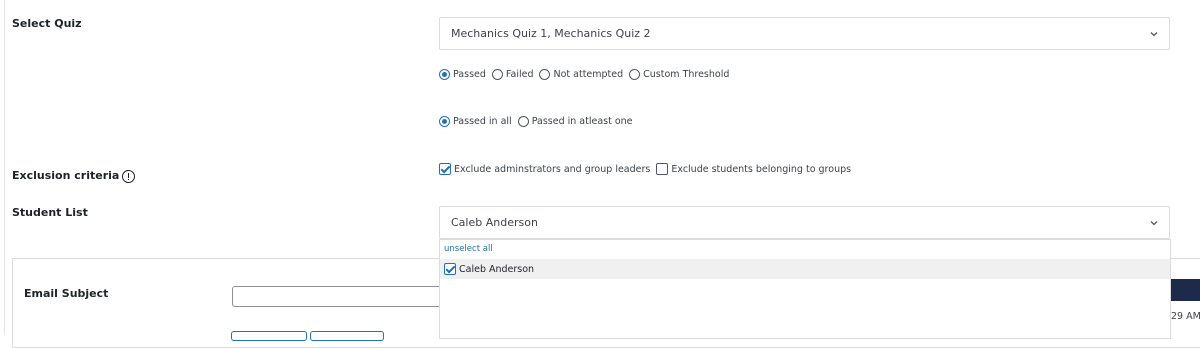 The image size is (1200, 348). I want to click on exclude-admins-checkbox, so click(445, 169).